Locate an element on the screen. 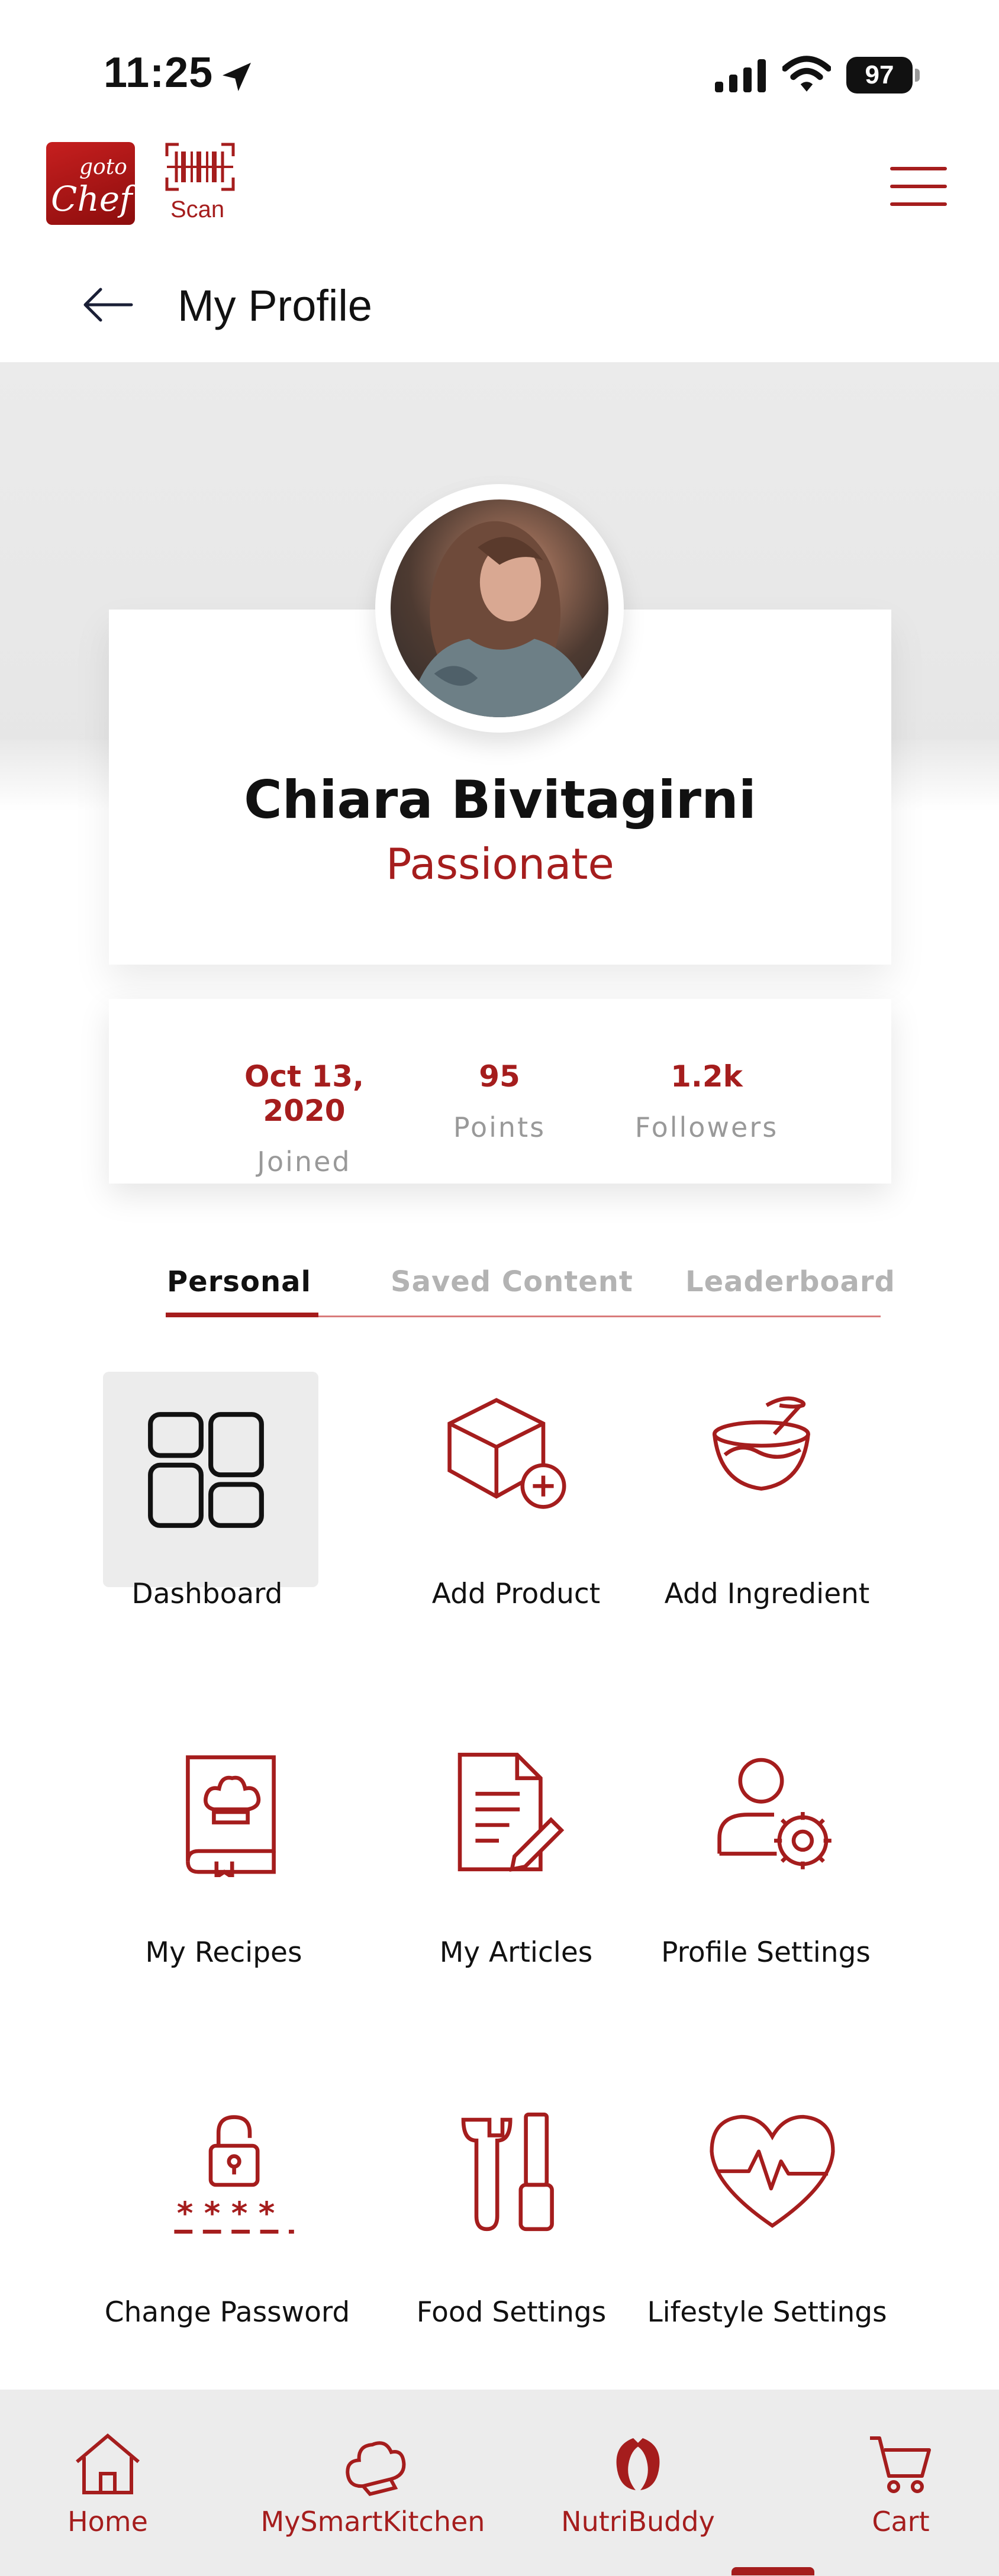  home-indicator is located at coordinates (773, 2571).